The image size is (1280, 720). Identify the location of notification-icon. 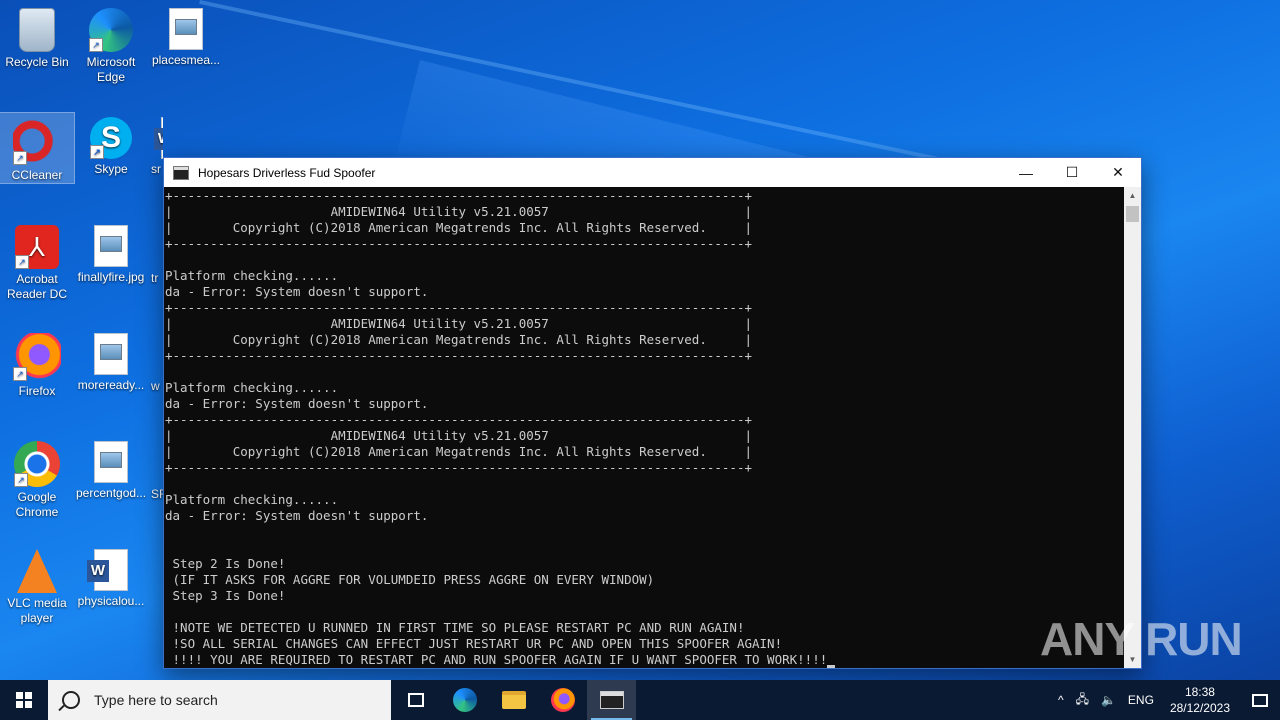
(1260, 700).